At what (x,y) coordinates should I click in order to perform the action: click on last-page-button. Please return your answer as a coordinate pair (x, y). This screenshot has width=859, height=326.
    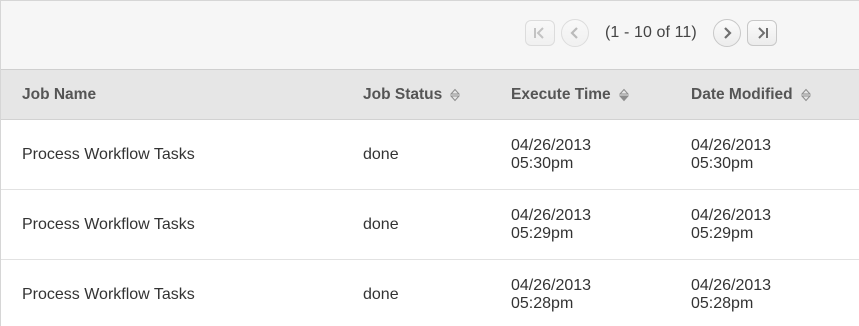
    Looking at the image, I should click on (761, 33).